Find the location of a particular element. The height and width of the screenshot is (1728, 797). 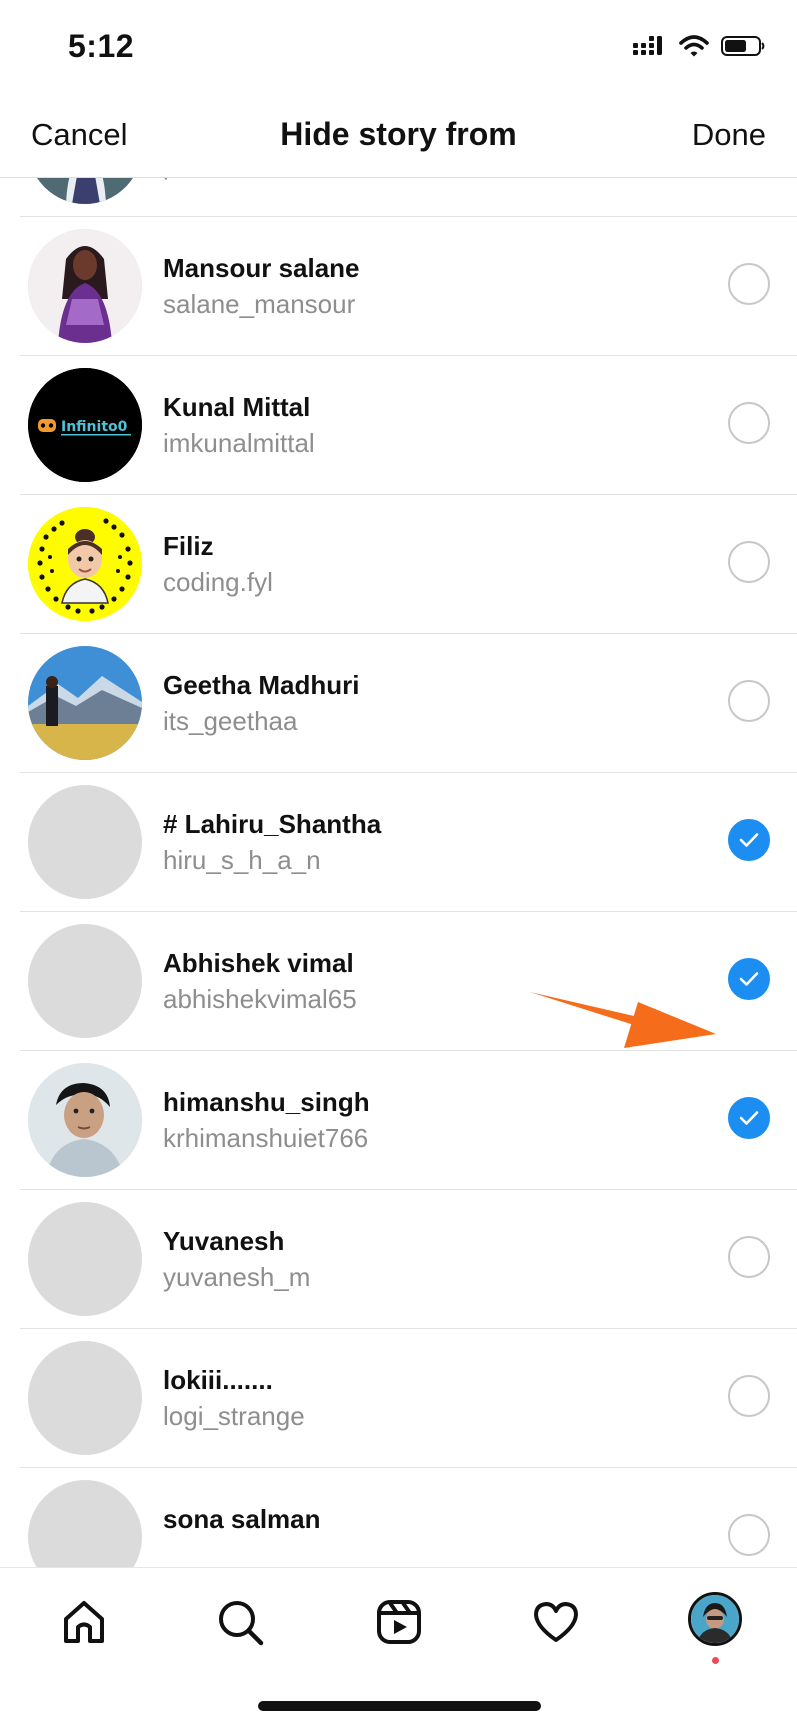

user-display-name: himanshu_singh is located at coordinates (266, 1102).